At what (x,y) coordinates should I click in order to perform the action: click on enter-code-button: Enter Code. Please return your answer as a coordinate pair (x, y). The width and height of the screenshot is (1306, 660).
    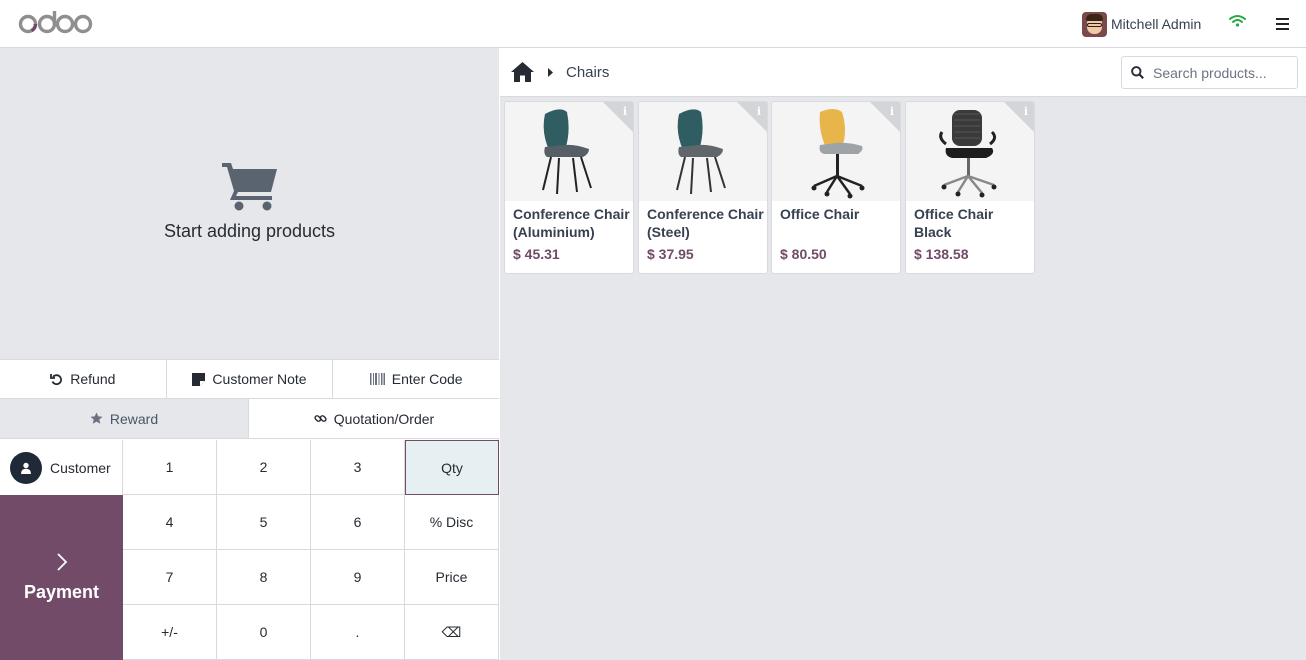
    Looking at the image, I should click on (416, 379).